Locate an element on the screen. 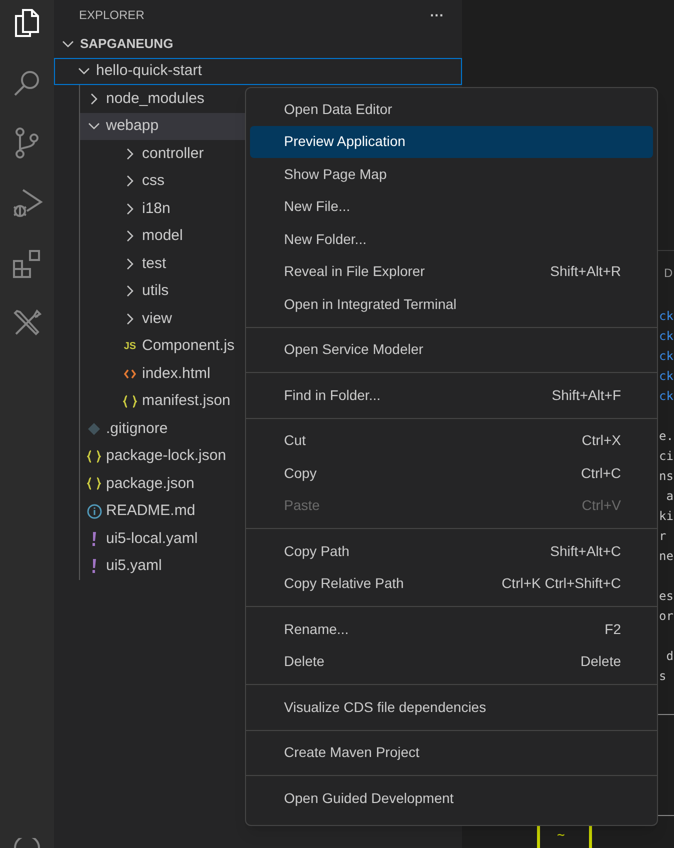  menu-item-label: Open Data Editor is located at coordinates (338, 109).